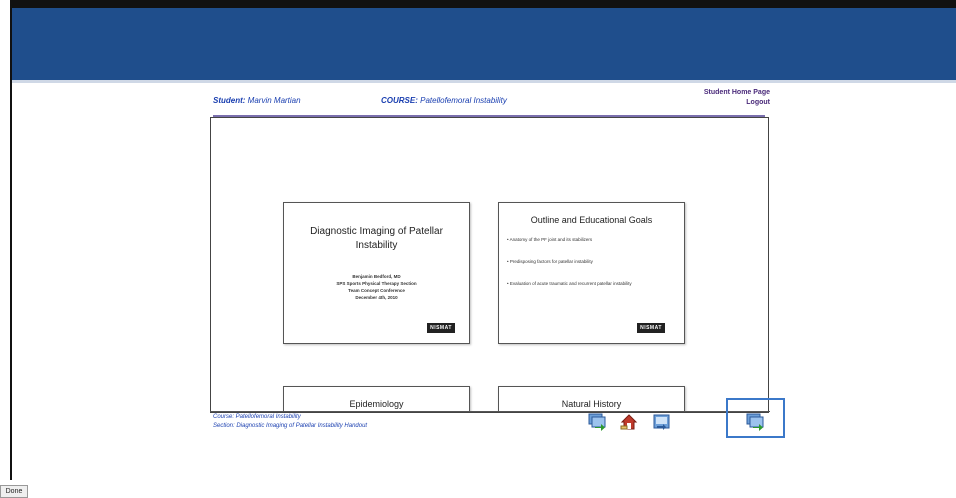 This screenshot has height=498, width=956. I want to click on course-name: Patellofemoral Instability, so click(463, 100).